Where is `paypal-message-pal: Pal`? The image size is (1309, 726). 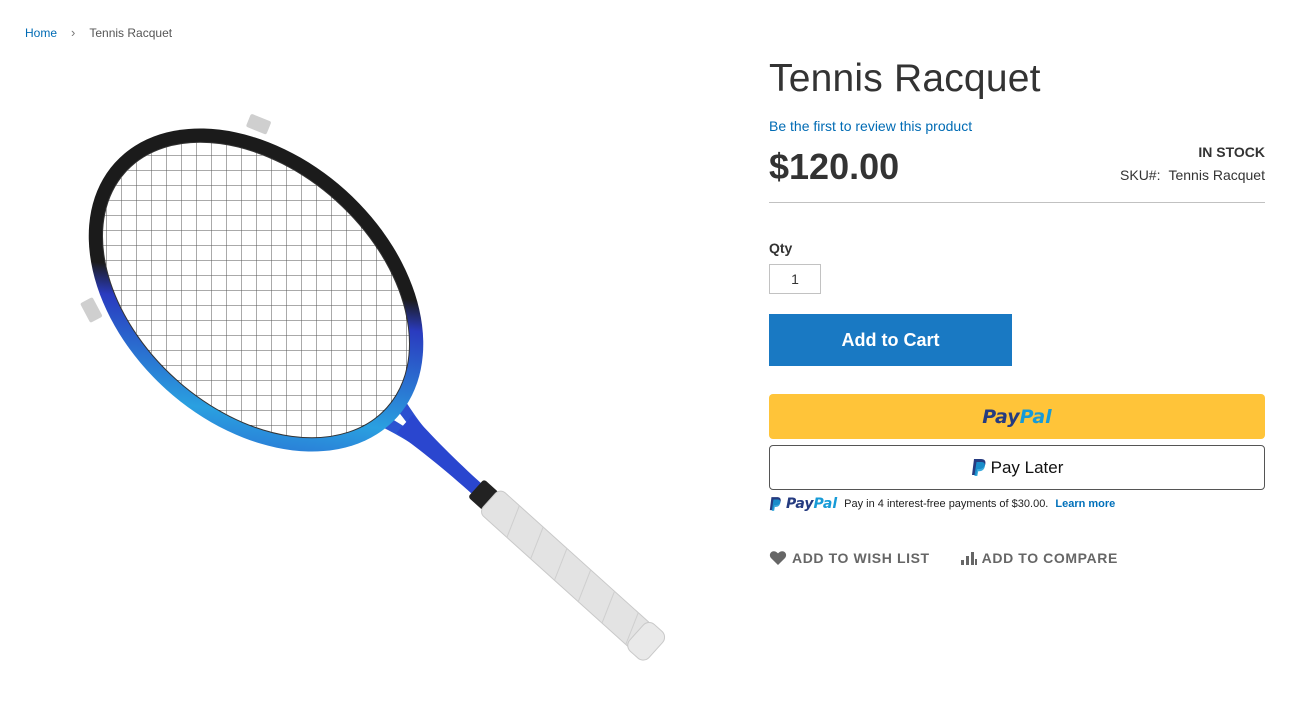 paypal-message-pal: Pal is located at coordinates (825, 504).